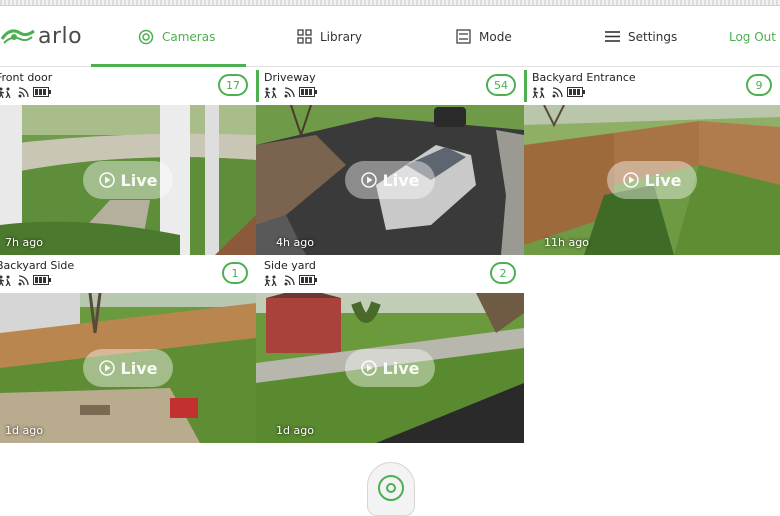 The width and height of the screenshot is (780, 516). I want to click on camera-name: Backyard Side, so click(37, 265).